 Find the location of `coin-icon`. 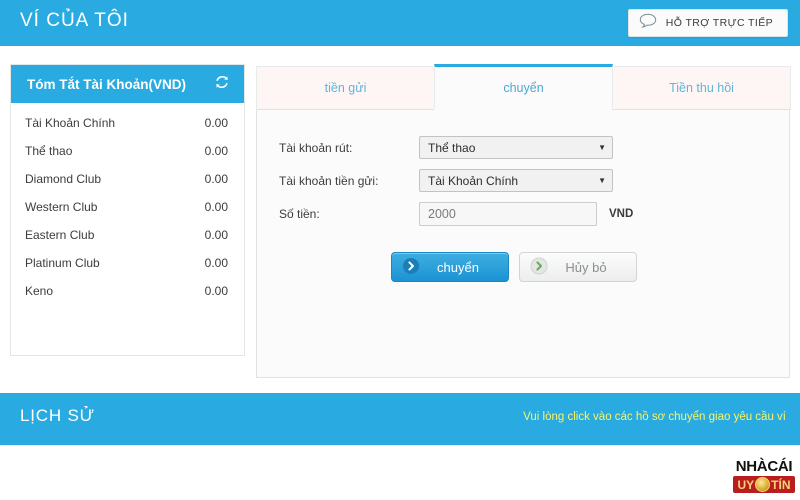

coin-icon is located at coordinates (763, 484).